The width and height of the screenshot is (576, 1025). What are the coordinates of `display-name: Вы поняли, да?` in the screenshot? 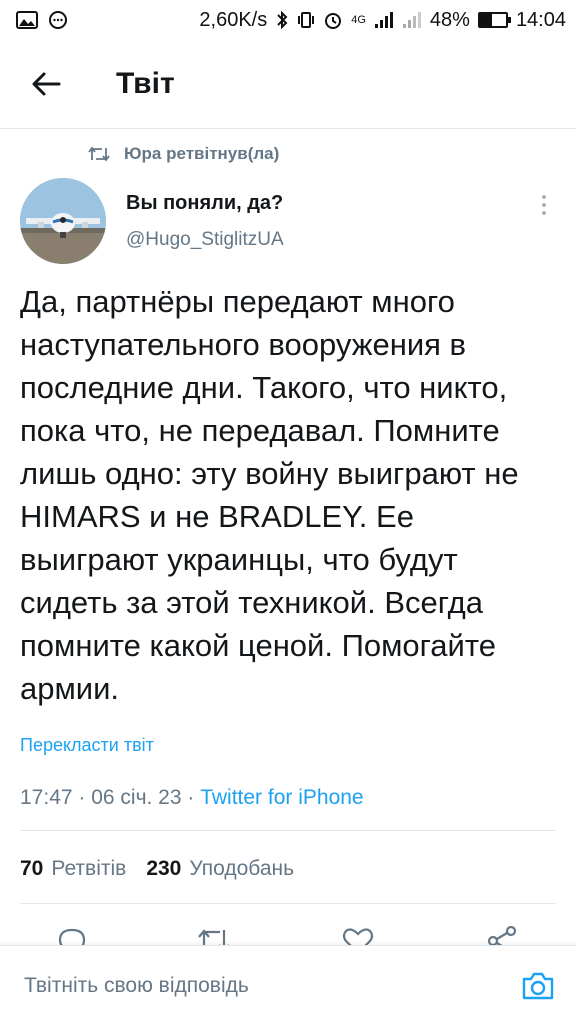 It's located at (204, 203).